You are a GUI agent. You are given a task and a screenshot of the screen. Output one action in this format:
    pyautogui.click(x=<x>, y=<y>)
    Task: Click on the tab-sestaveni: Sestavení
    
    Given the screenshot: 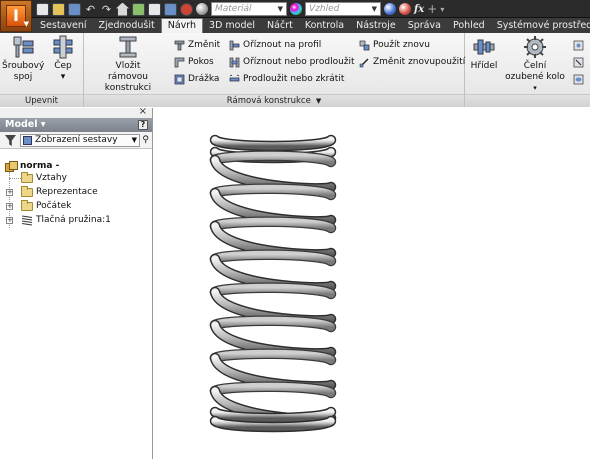 What is the action you would take?
    pyautogui.click(x=63, y=26)
    